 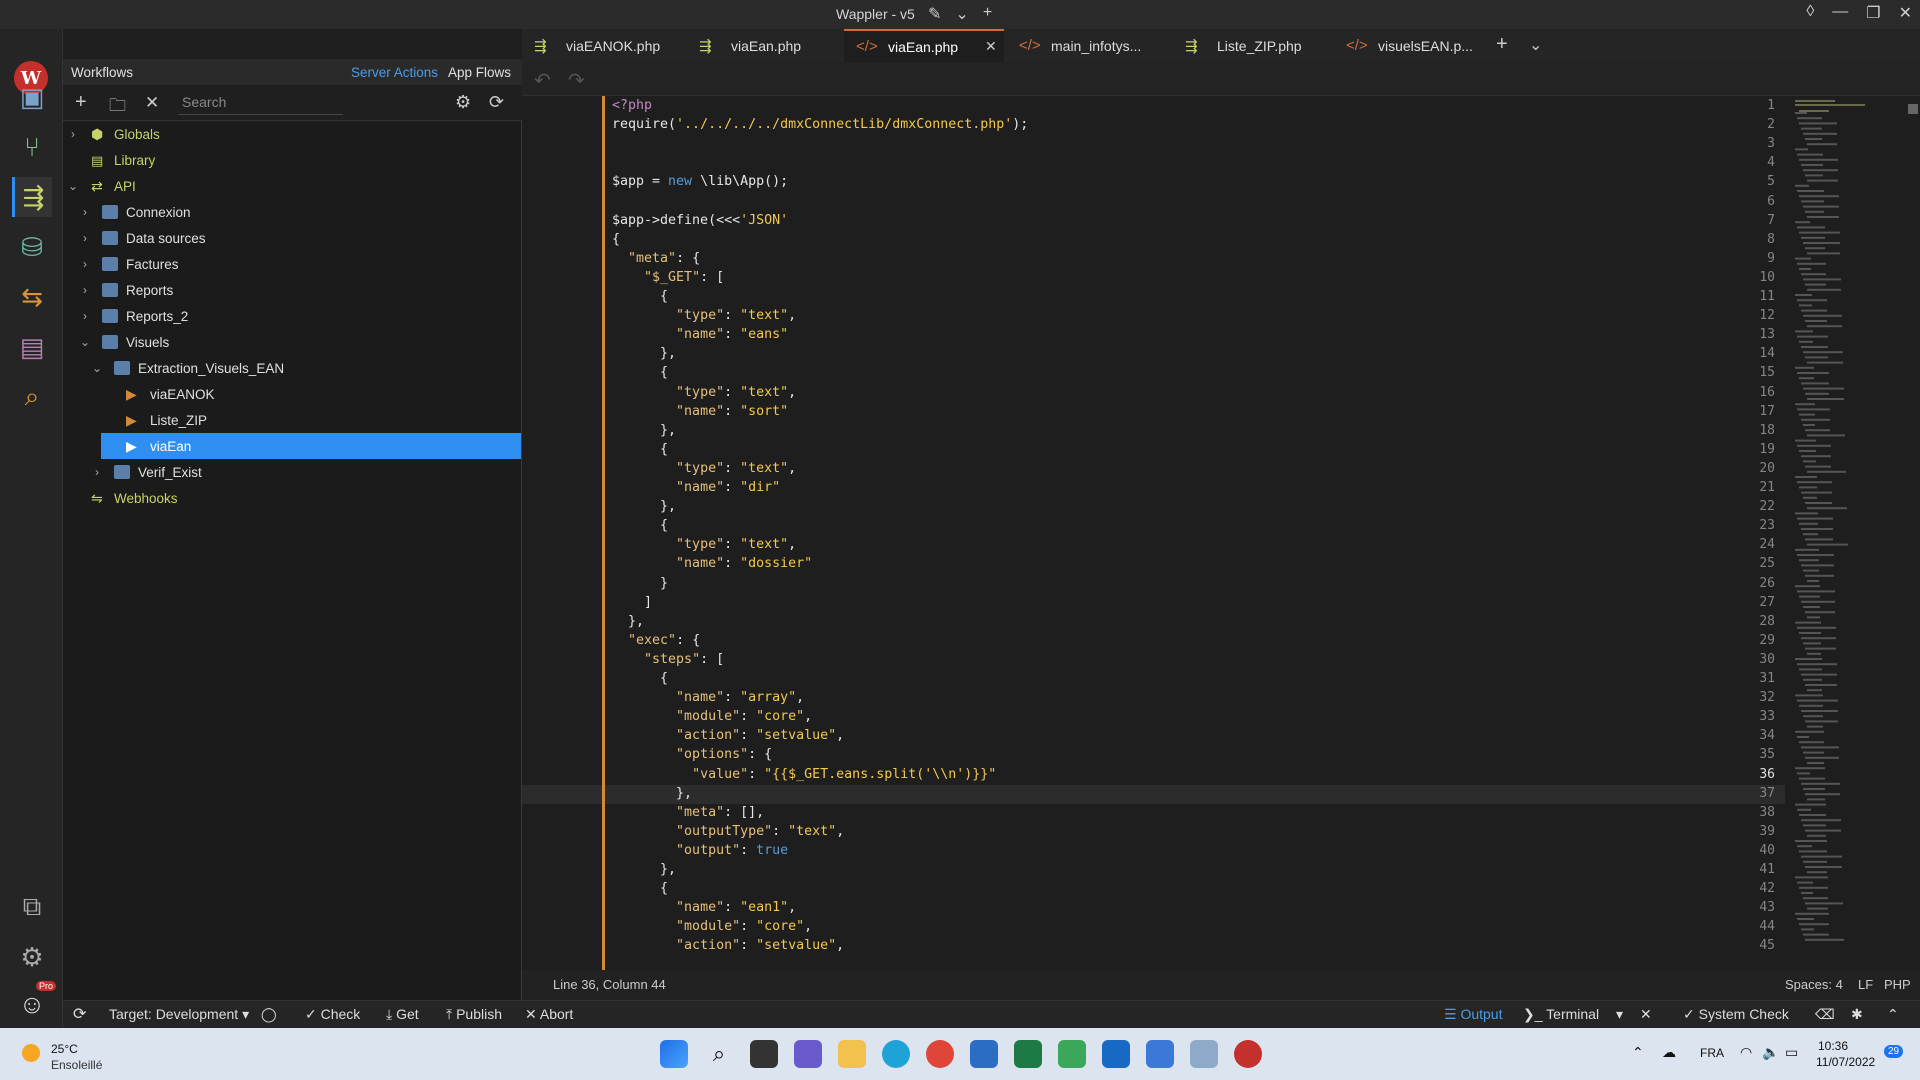 What do you see at coordinates (656, 258) in the screenshot?
I see `code-line: "meta": {` at bounding box center [656, 258].